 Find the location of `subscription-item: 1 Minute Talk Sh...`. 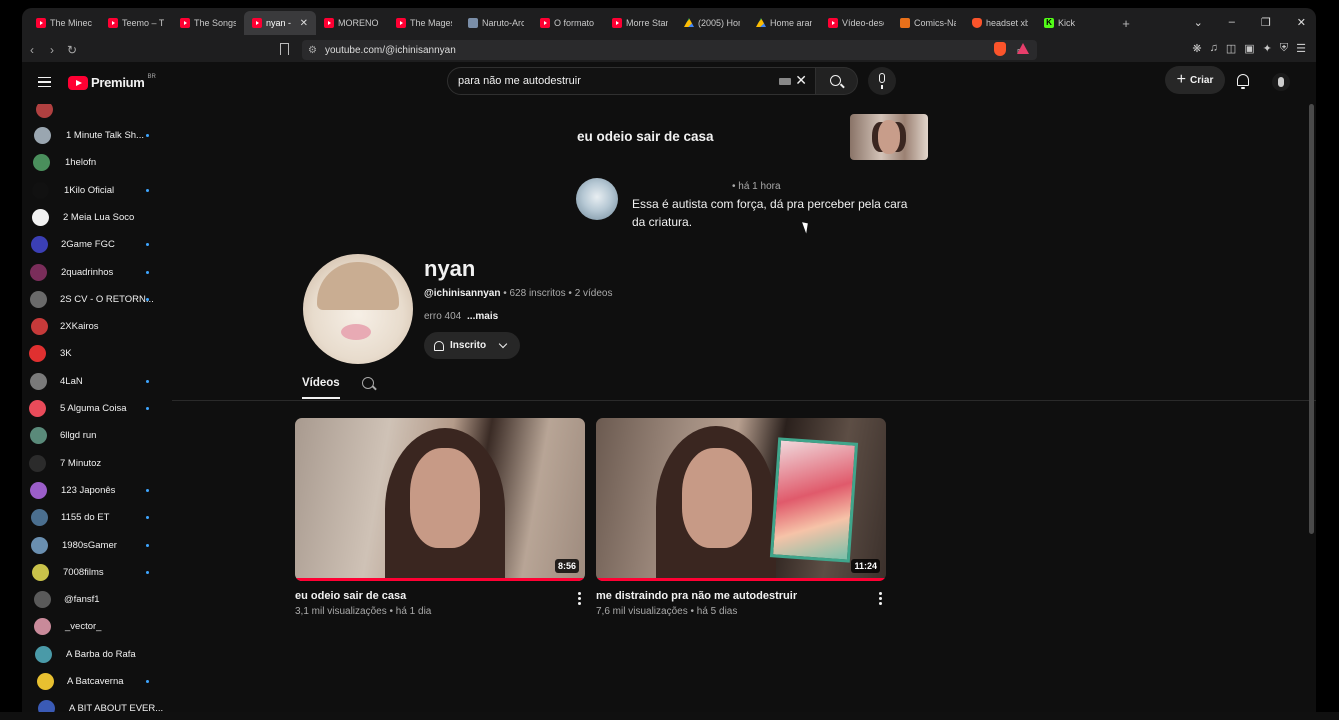

subscription-item: 1 Minute Talk Sh... is located at coordinates (96, 135).